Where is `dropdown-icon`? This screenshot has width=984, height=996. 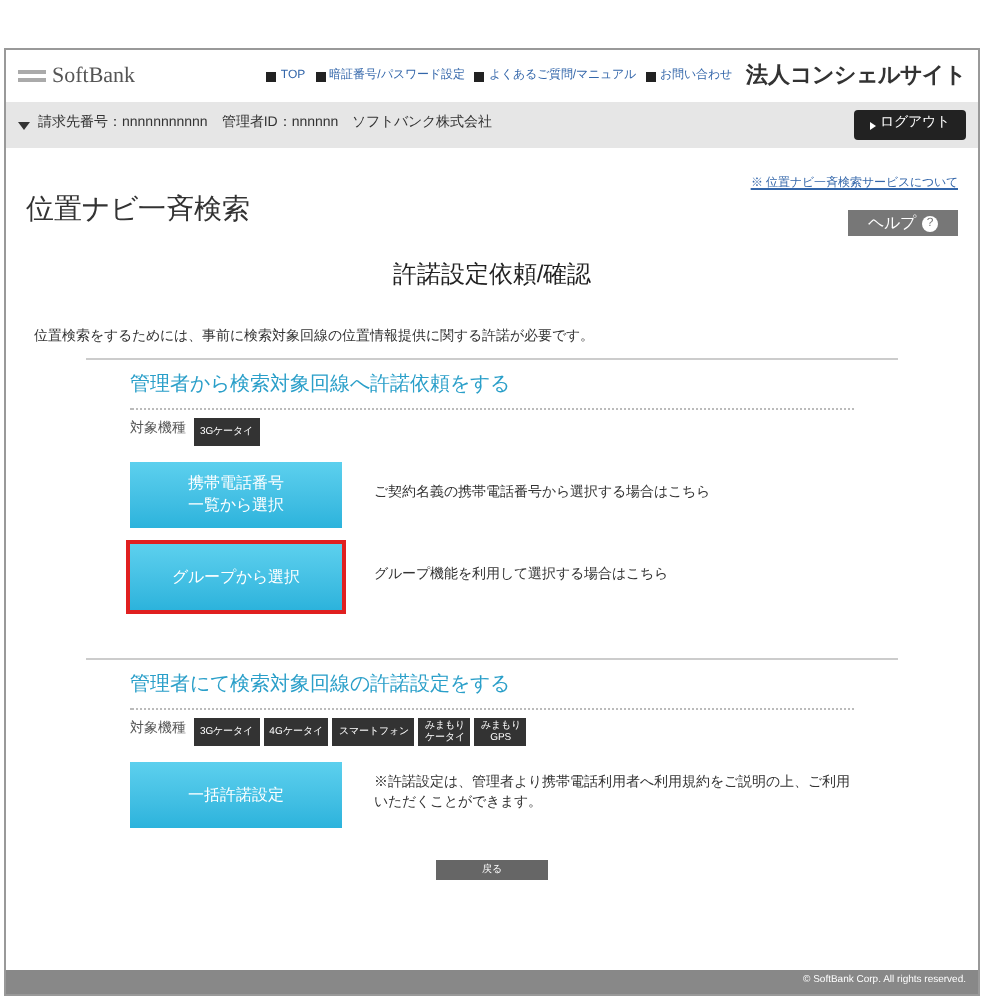
dropdown-icon is located at coordinates (24, 125).